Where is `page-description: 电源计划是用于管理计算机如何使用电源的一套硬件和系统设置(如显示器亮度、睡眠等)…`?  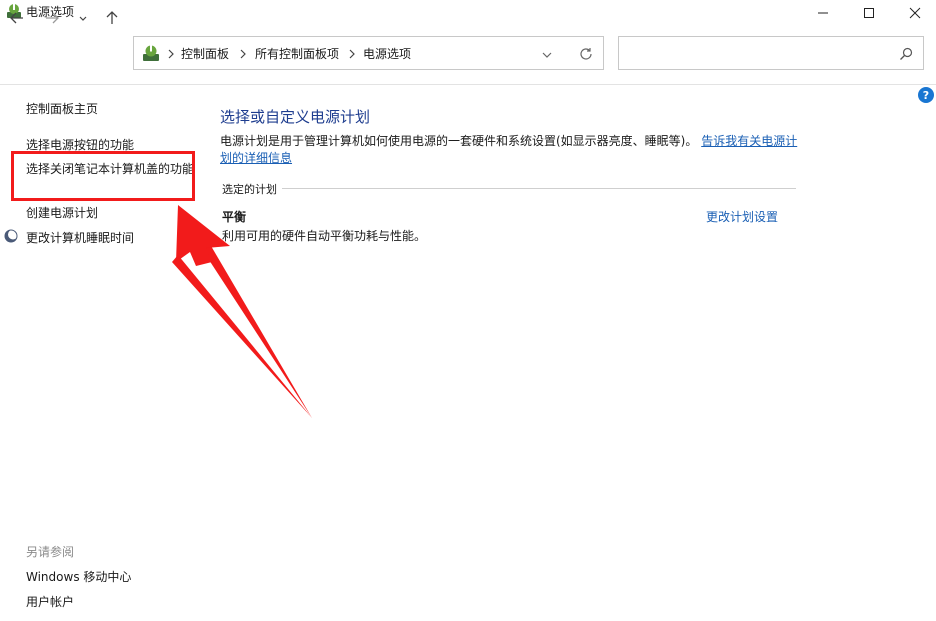 page-description: 电源计划是用于管理计算机如何使用电源的一套硬件和系统设置(如显示器亮度、睡眠等)… is located at coordinates (510, 150).